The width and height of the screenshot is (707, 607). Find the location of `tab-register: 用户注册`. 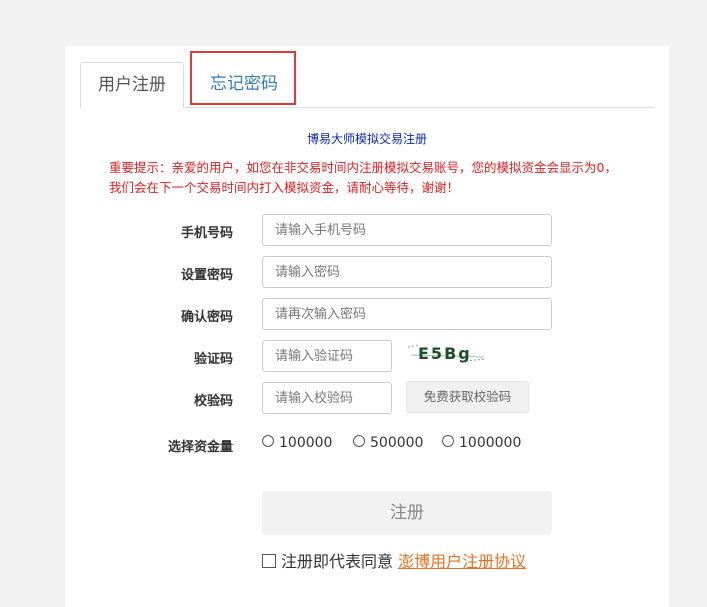

tab-register: 用户注册 is located at coordinates (132, 85).